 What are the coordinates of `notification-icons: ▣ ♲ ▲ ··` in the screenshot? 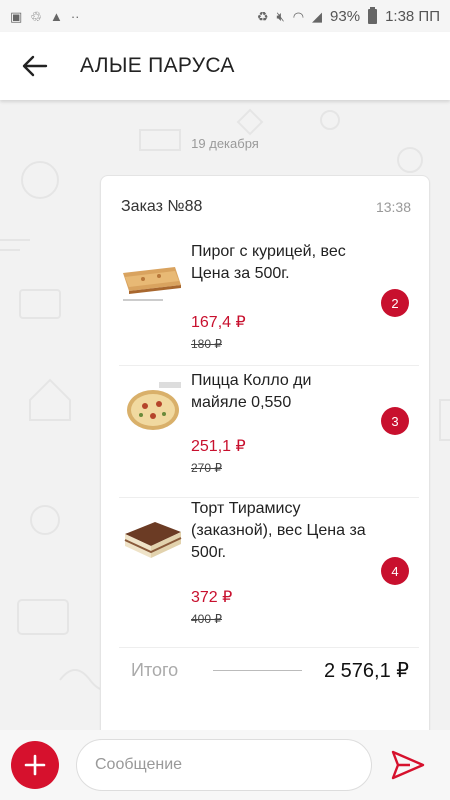 It's located at (45, 16).